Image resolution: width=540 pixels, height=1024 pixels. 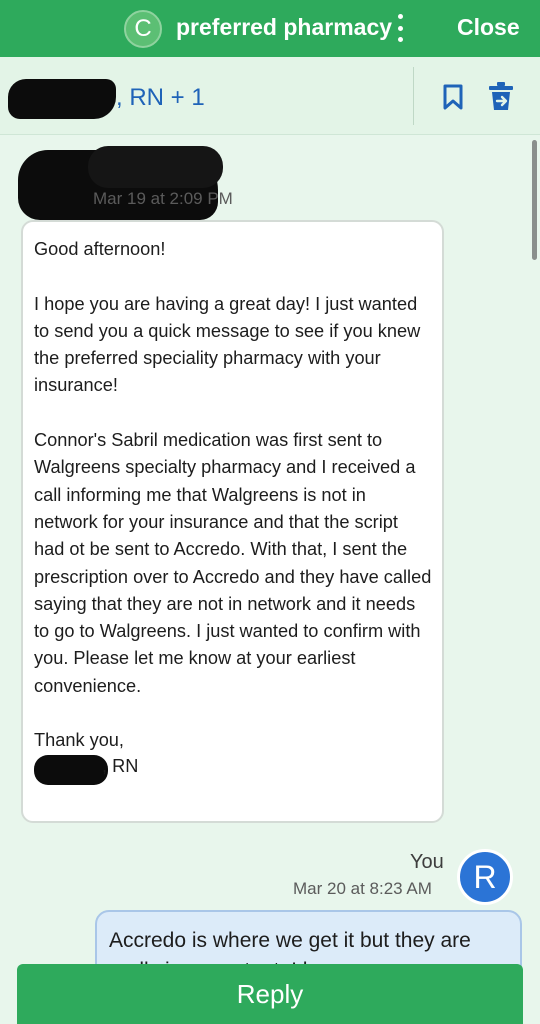 I want to click on outgoing-timestamp: Mar 20 at 8:23 AM, so click(x=362, y=888).